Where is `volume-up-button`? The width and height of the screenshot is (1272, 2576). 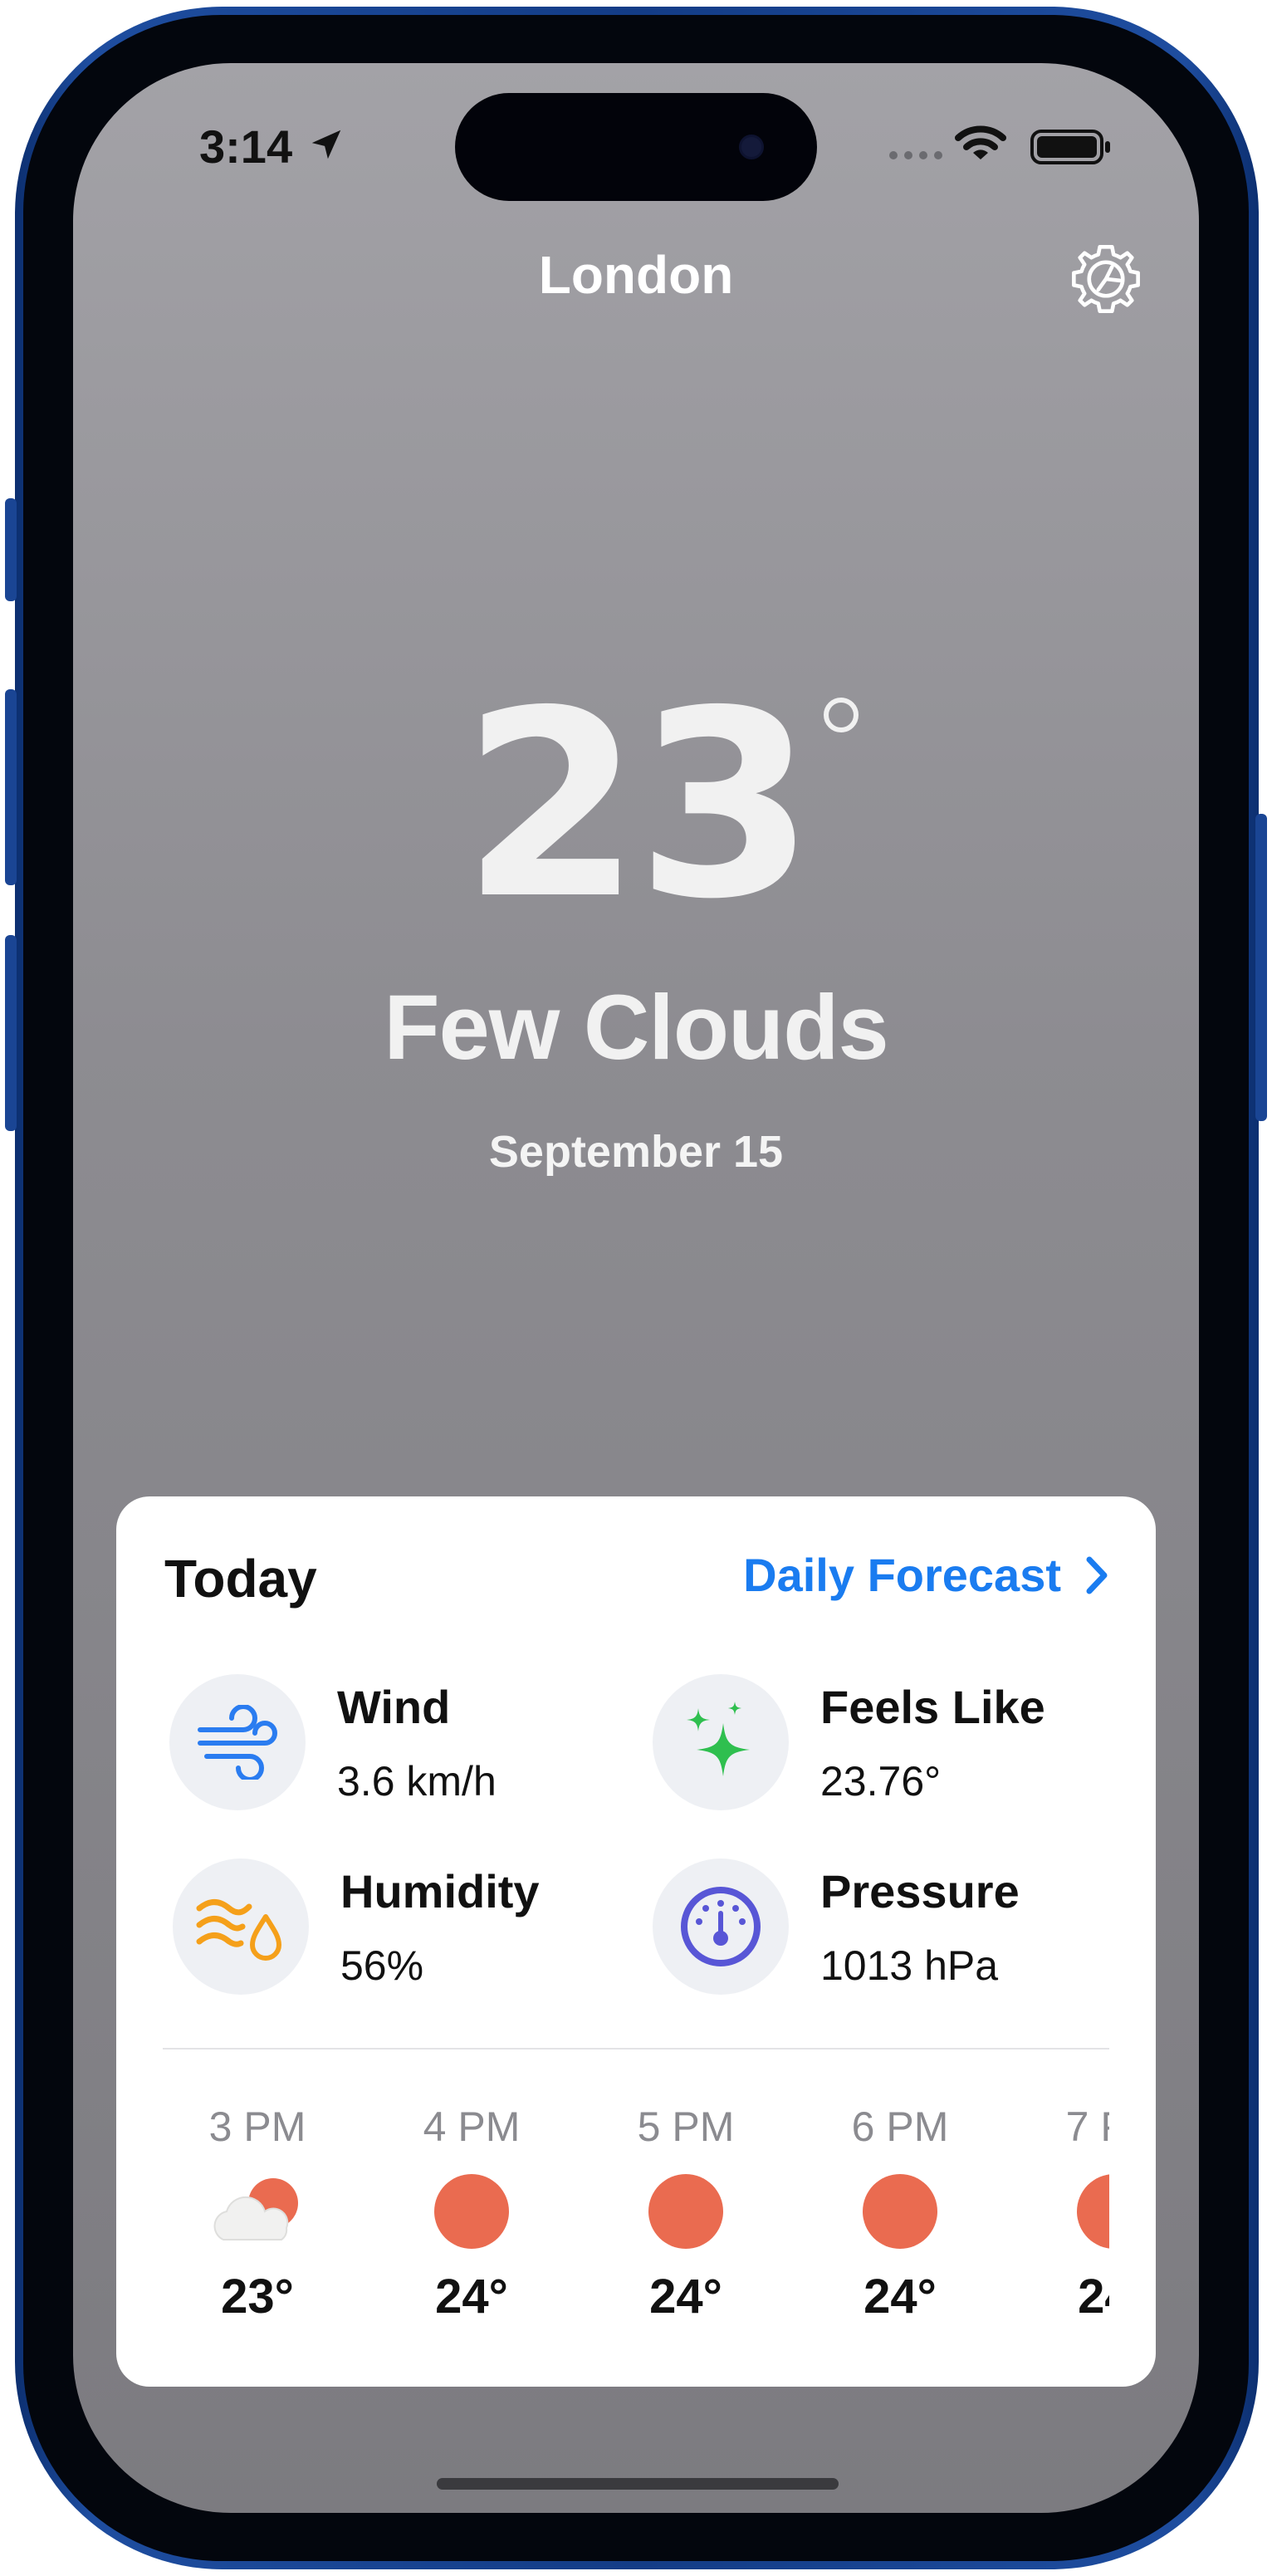 volume-up-button is located at coordinates (11, 787).